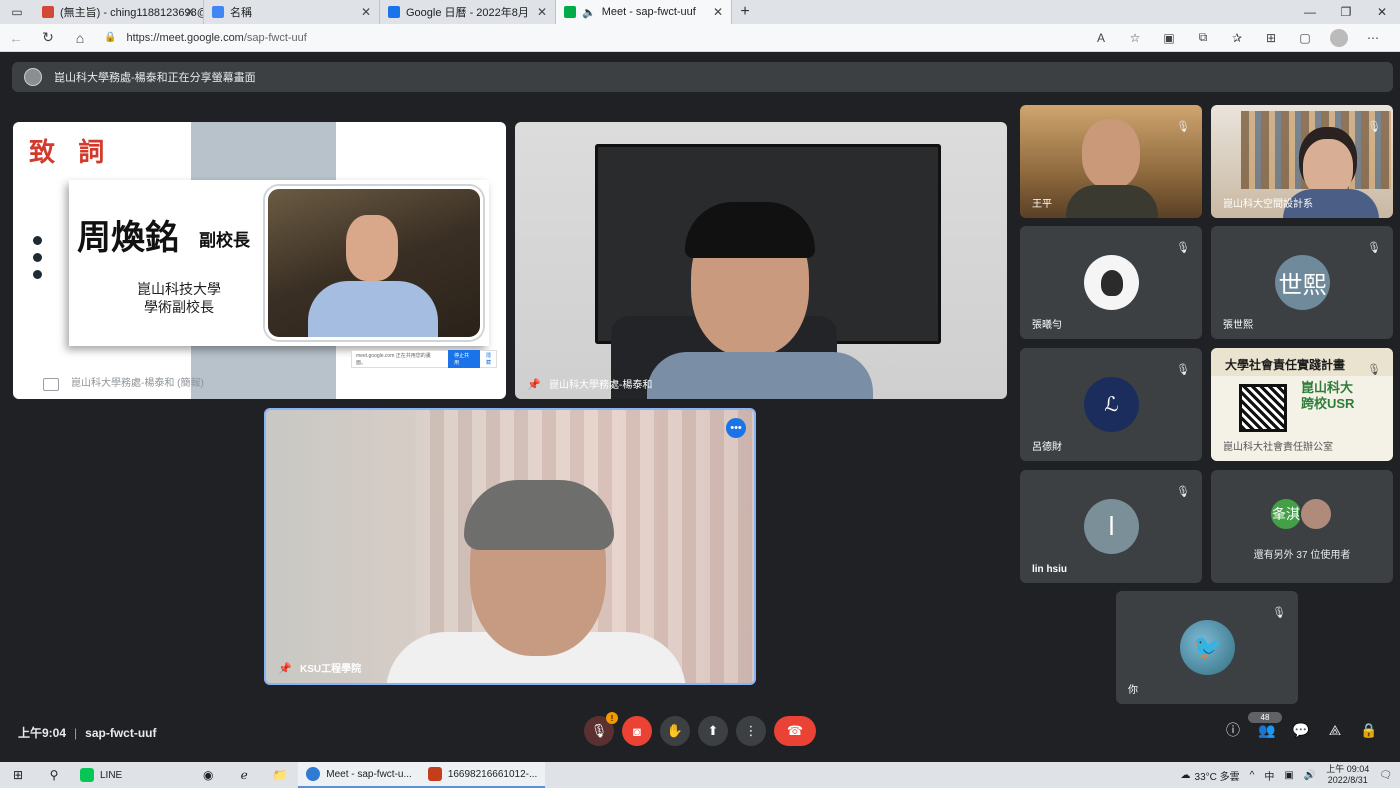 This screenshot has height=788, width=1400. What do you see at coordinates (795, 731) in the screenshot?
I see `leave-call-button: ☎` at bounding box center [795, 731].